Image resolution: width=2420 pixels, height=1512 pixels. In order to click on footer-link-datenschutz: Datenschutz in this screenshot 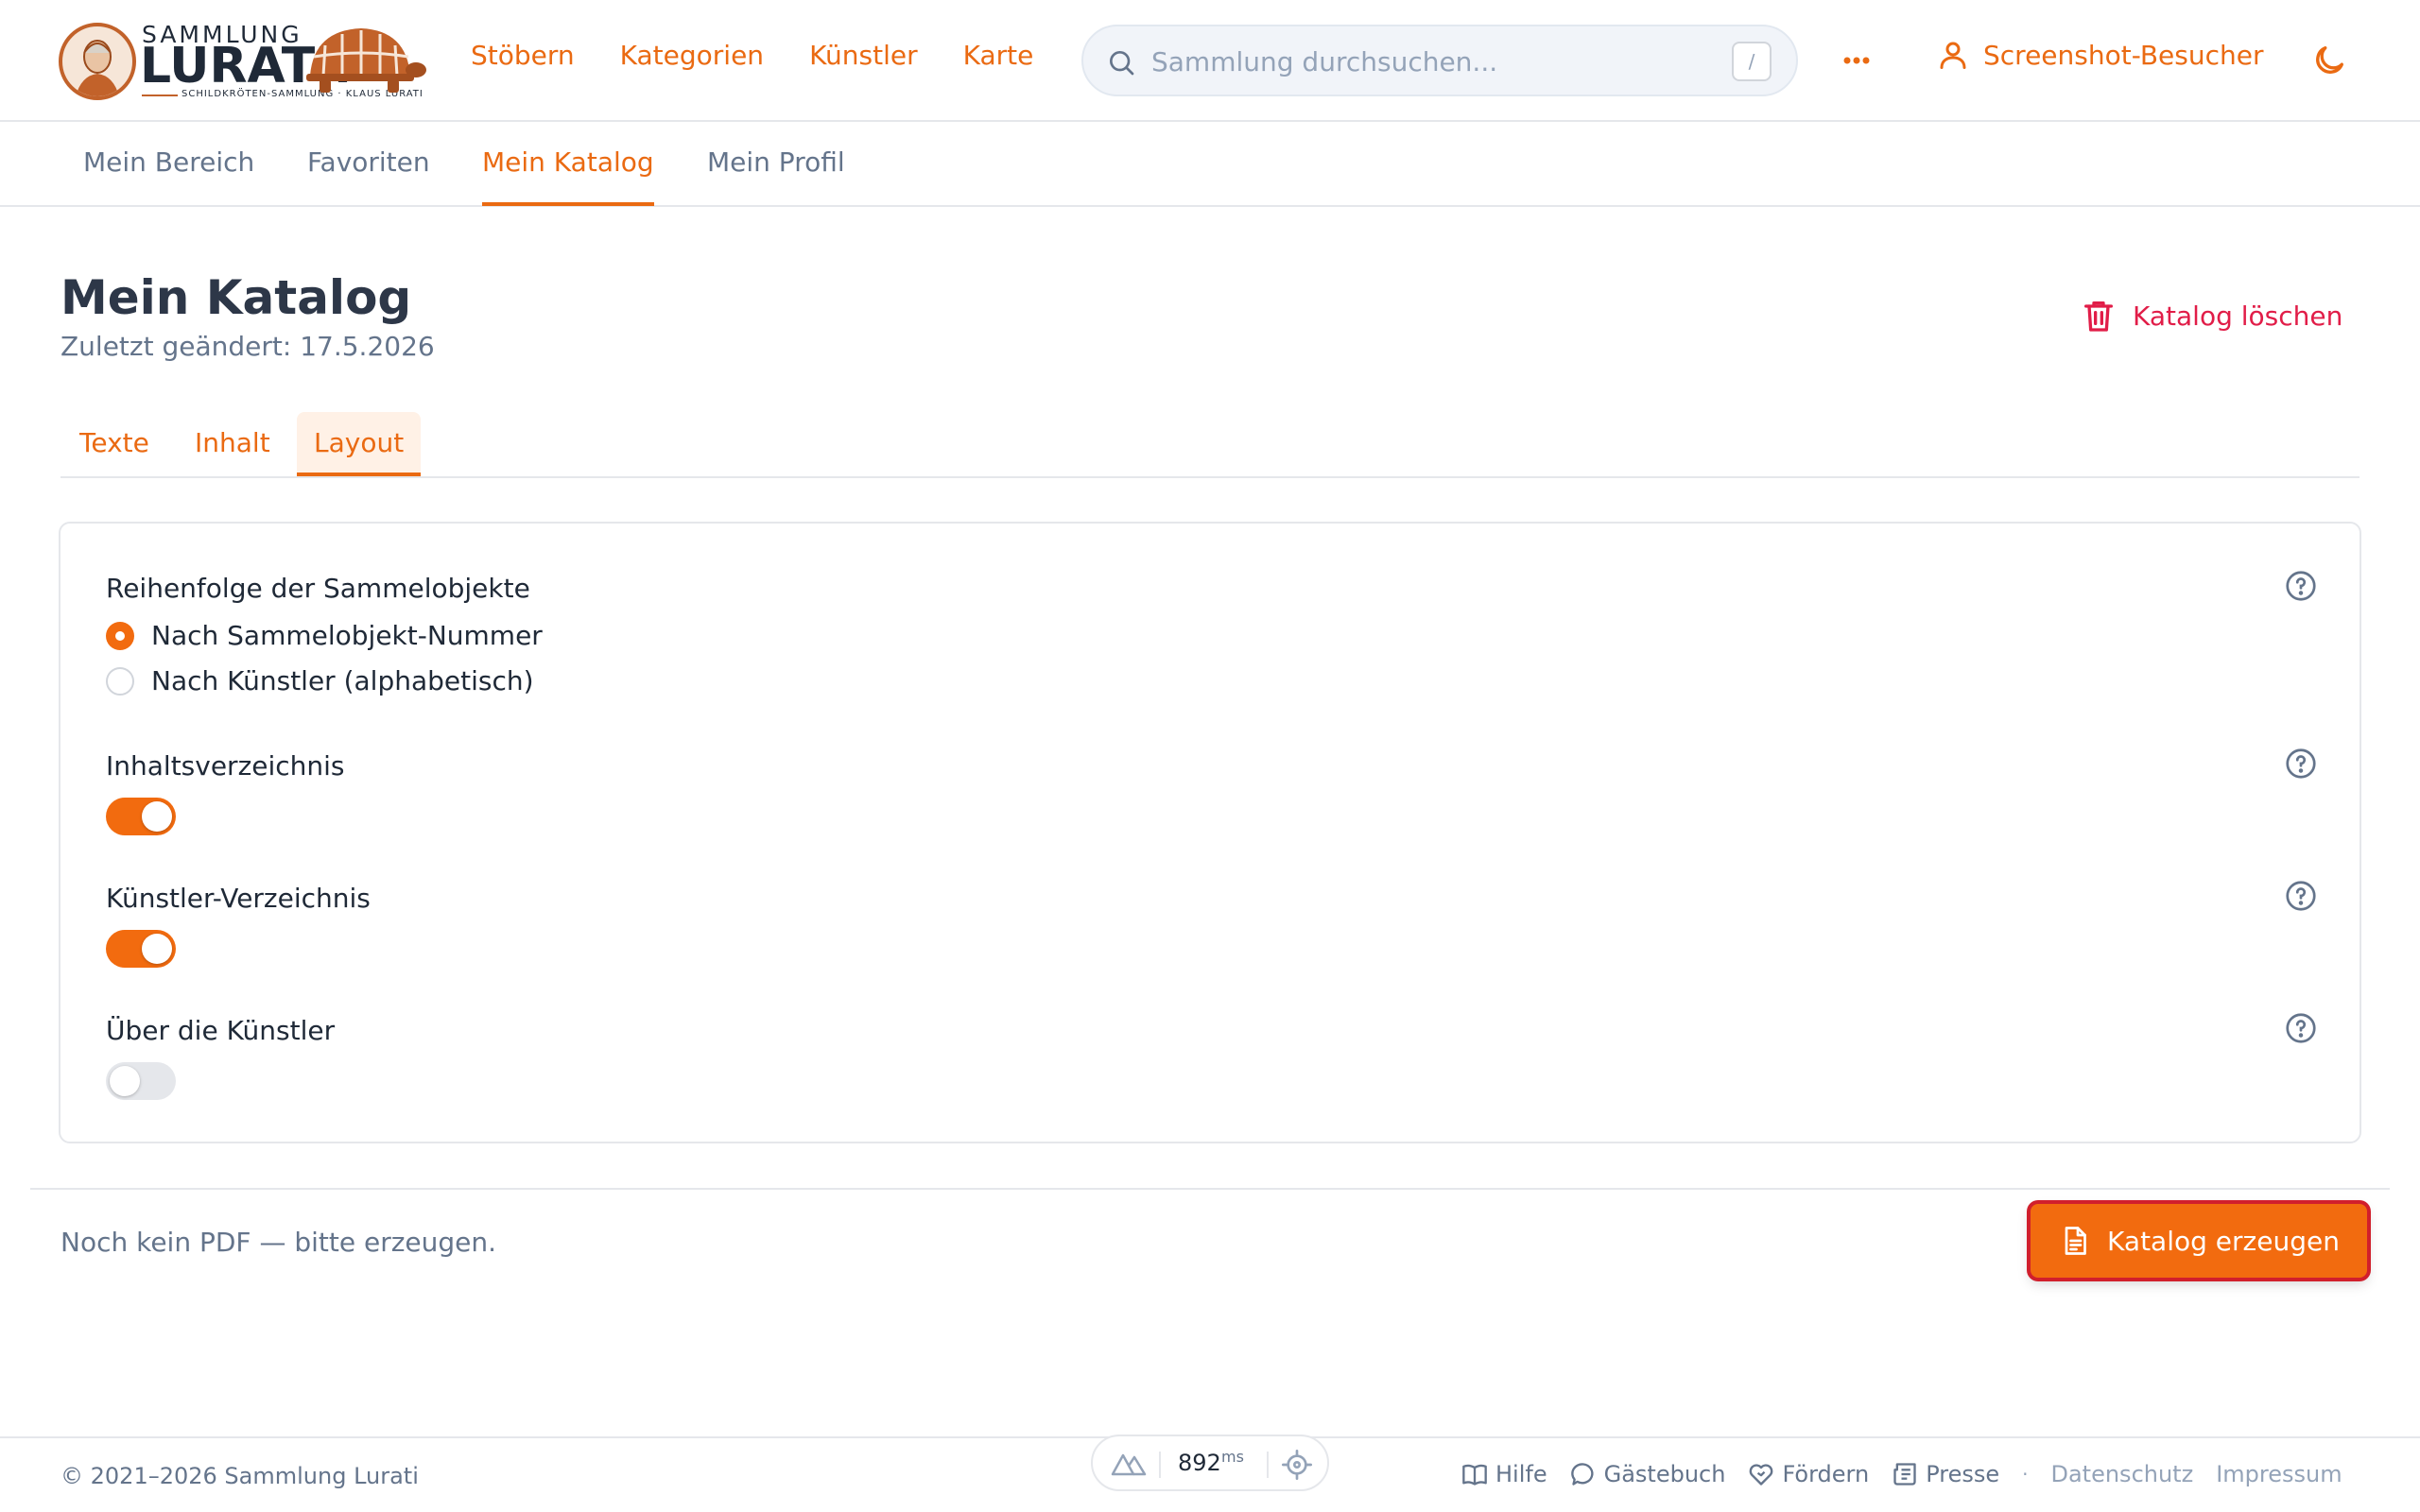, I will do `click(2121, 1474)`.